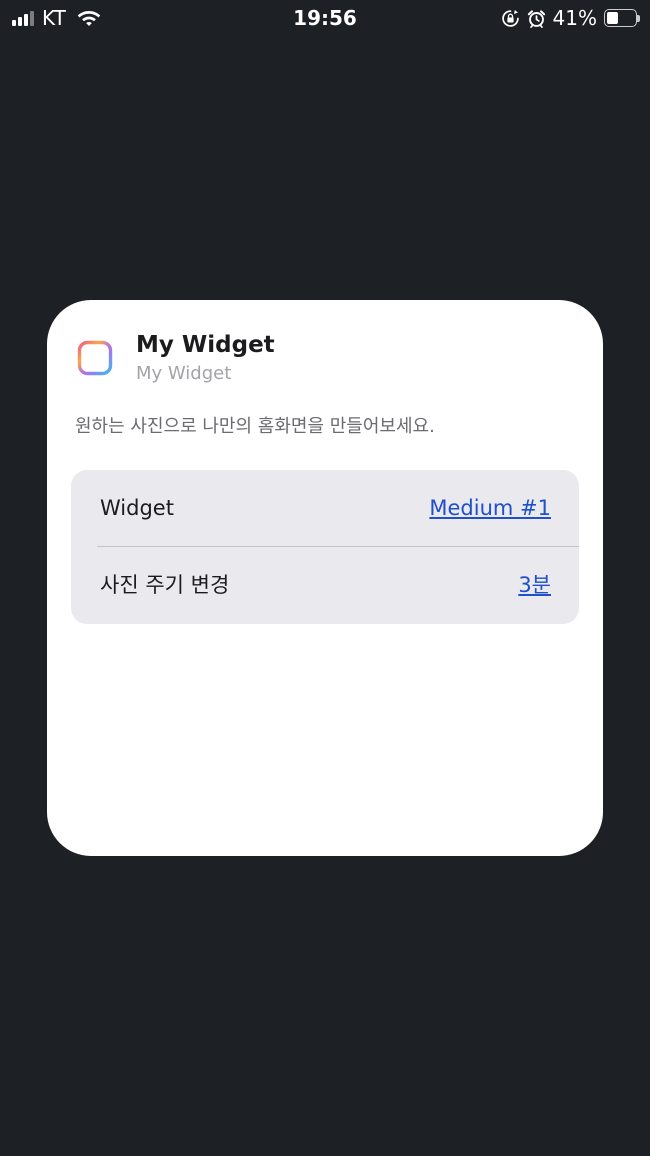  What do you see at coordinates (622, 18) in the screenshot?
I see `battery-icon` at bounding box center [622, 18].